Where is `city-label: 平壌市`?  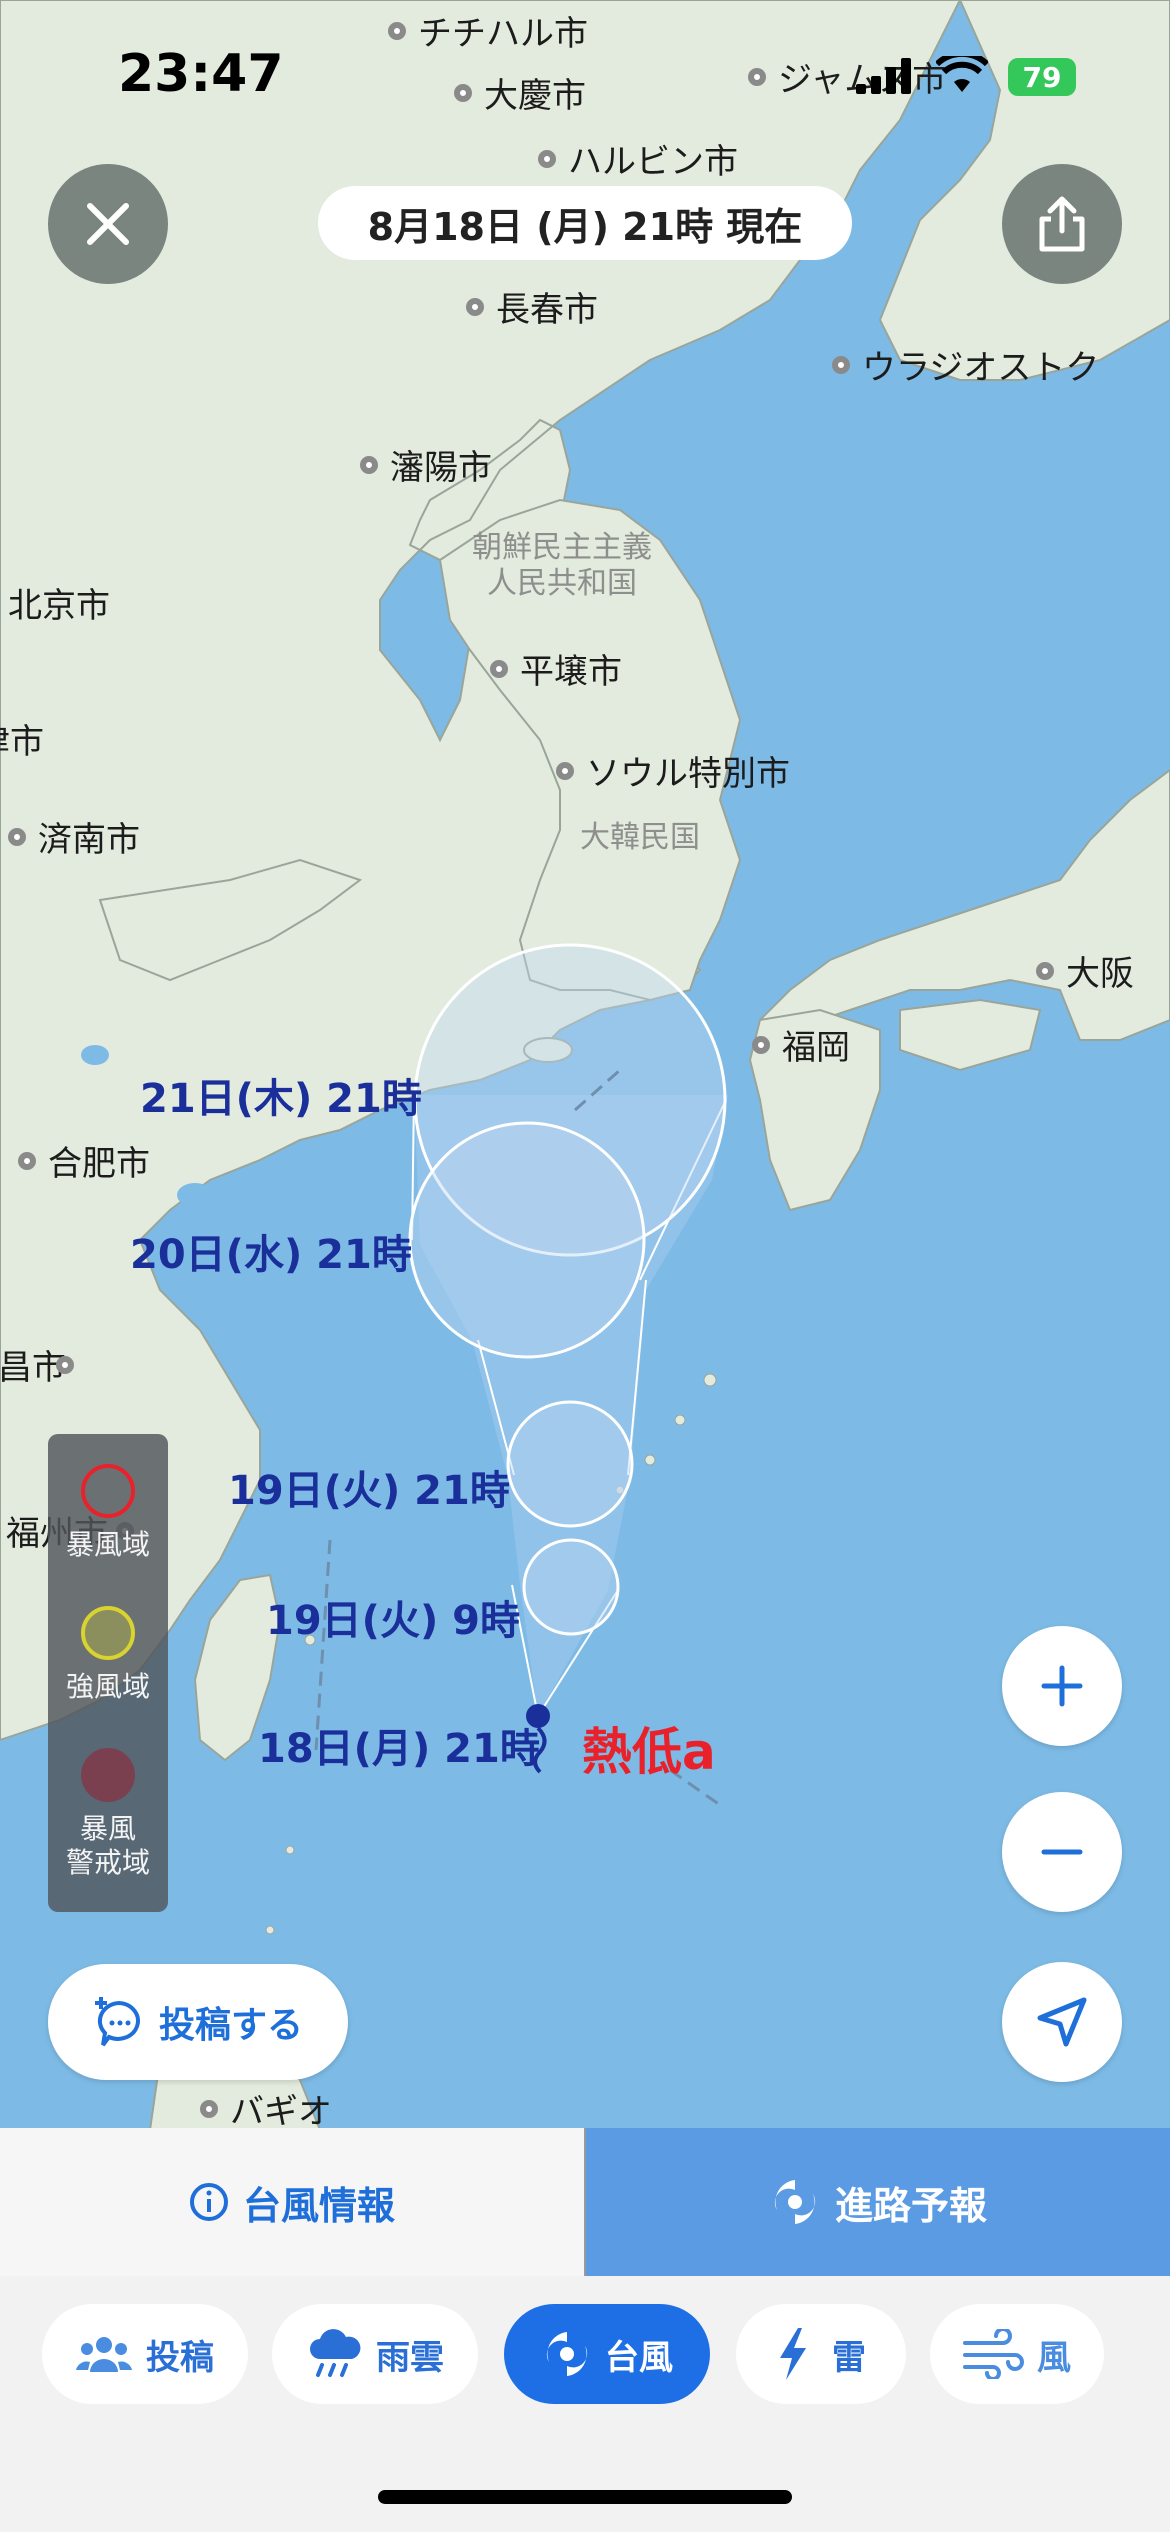 city-label: 平壌市 is located at coordinates (556, 668).